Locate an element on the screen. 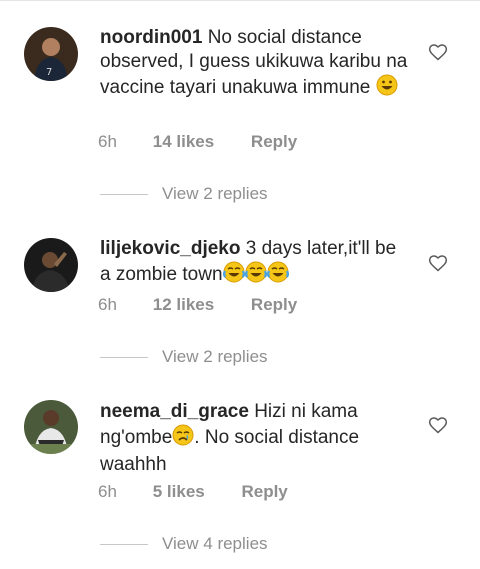  comment-username: noordin001 is located at coordinates (151, 37).